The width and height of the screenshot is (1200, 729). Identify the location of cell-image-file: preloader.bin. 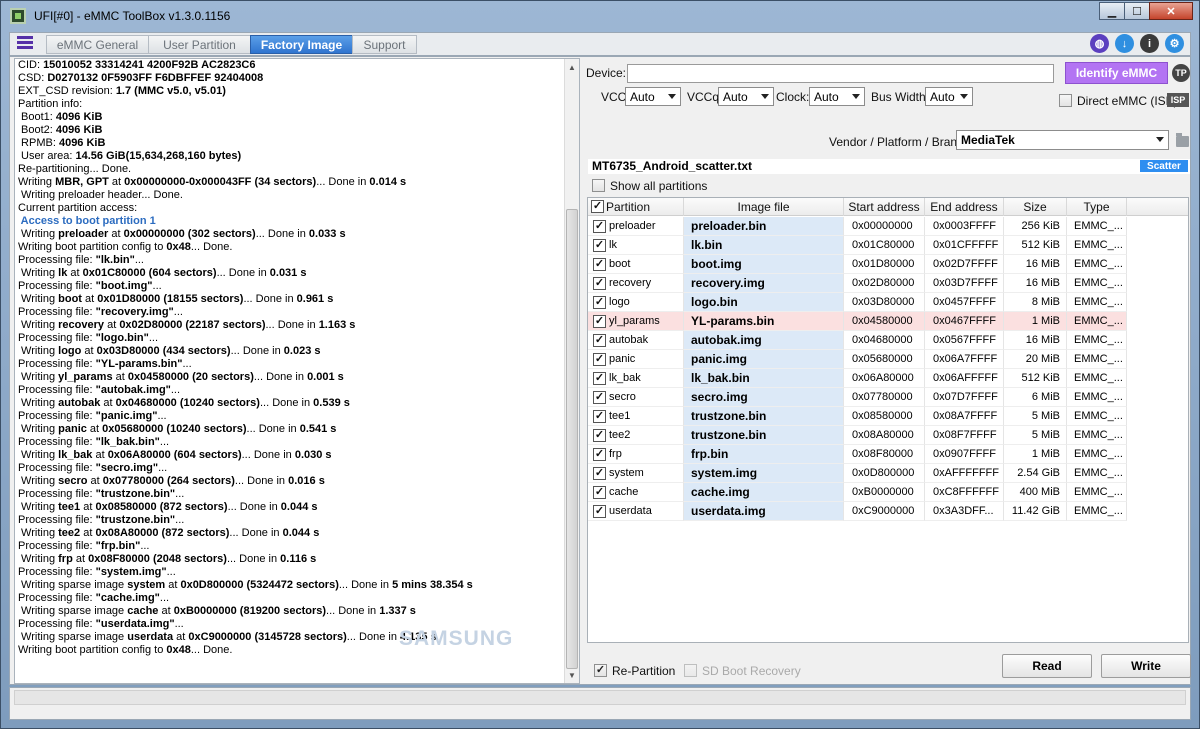
(764, 226).